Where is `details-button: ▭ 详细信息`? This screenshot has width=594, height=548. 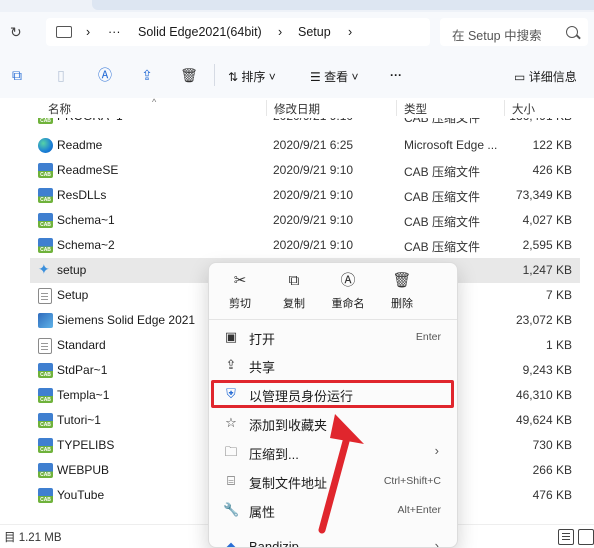
details-button: ▭ 详细信息 is located at coordinates (545, 76).